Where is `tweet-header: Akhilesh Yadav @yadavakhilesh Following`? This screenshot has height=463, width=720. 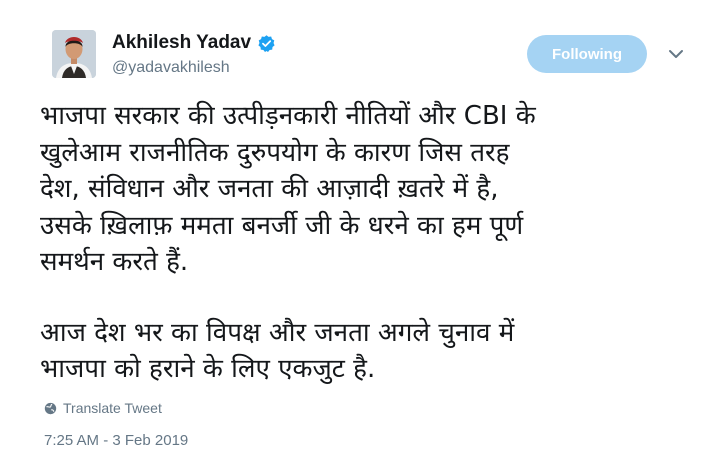 tweet-header: Akhilesh Yadav @yadavakhilesh Following is located at coordinates (372, 56).